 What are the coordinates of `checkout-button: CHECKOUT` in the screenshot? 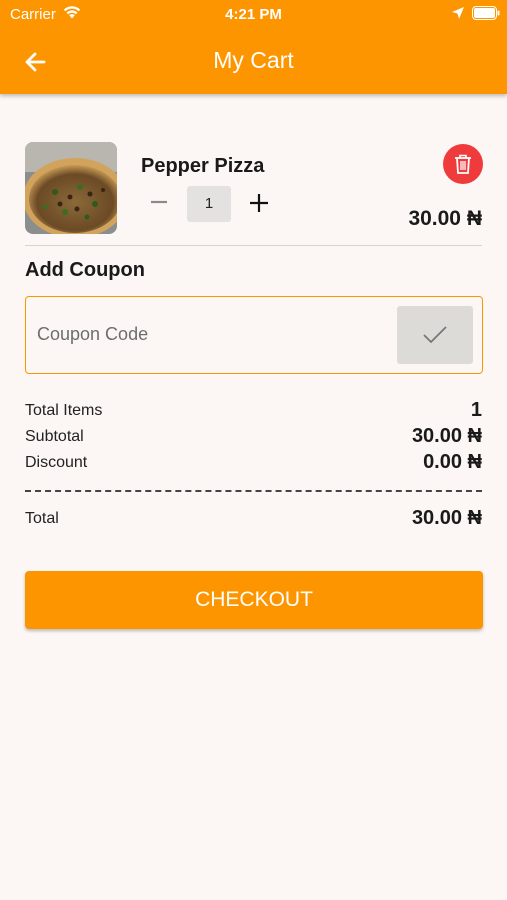 It's located at (254, 600).